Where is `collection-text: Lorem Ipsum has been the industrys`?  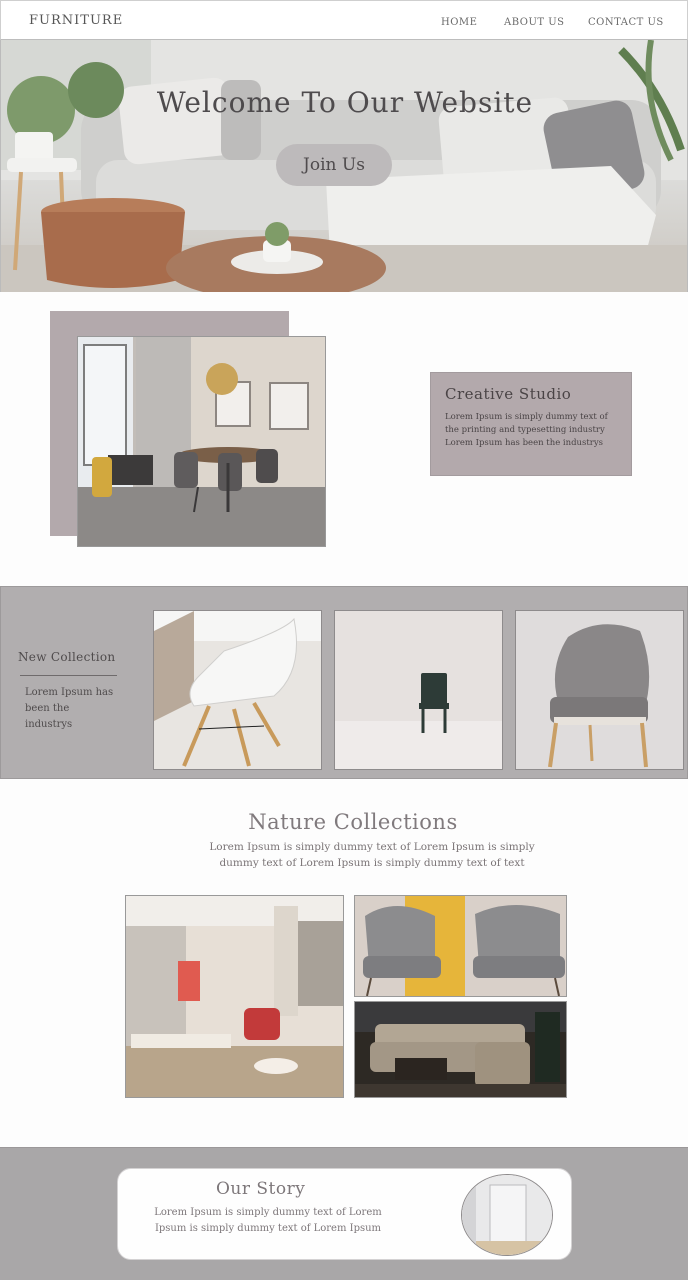
collection-text: Lorem Ipsum has been the industrys is located at coordinates (69, 708).